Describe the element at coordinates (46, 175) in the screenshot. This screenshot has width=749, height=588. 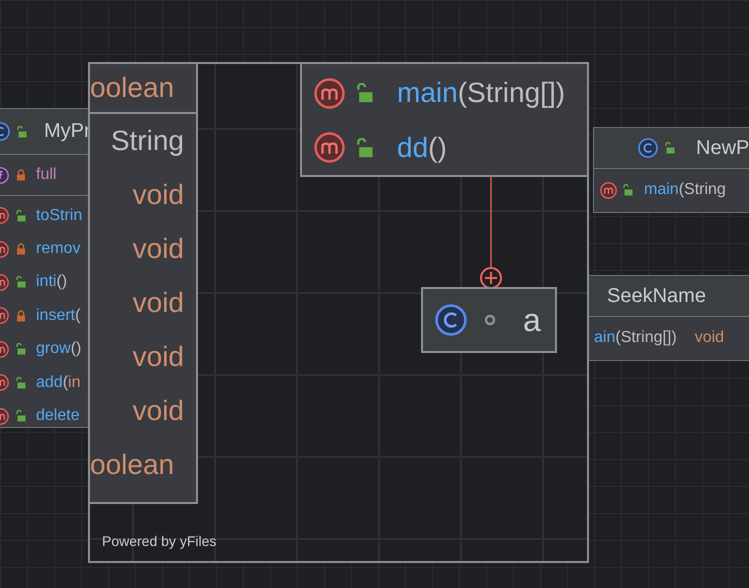
I see `field-name: full` at that location.